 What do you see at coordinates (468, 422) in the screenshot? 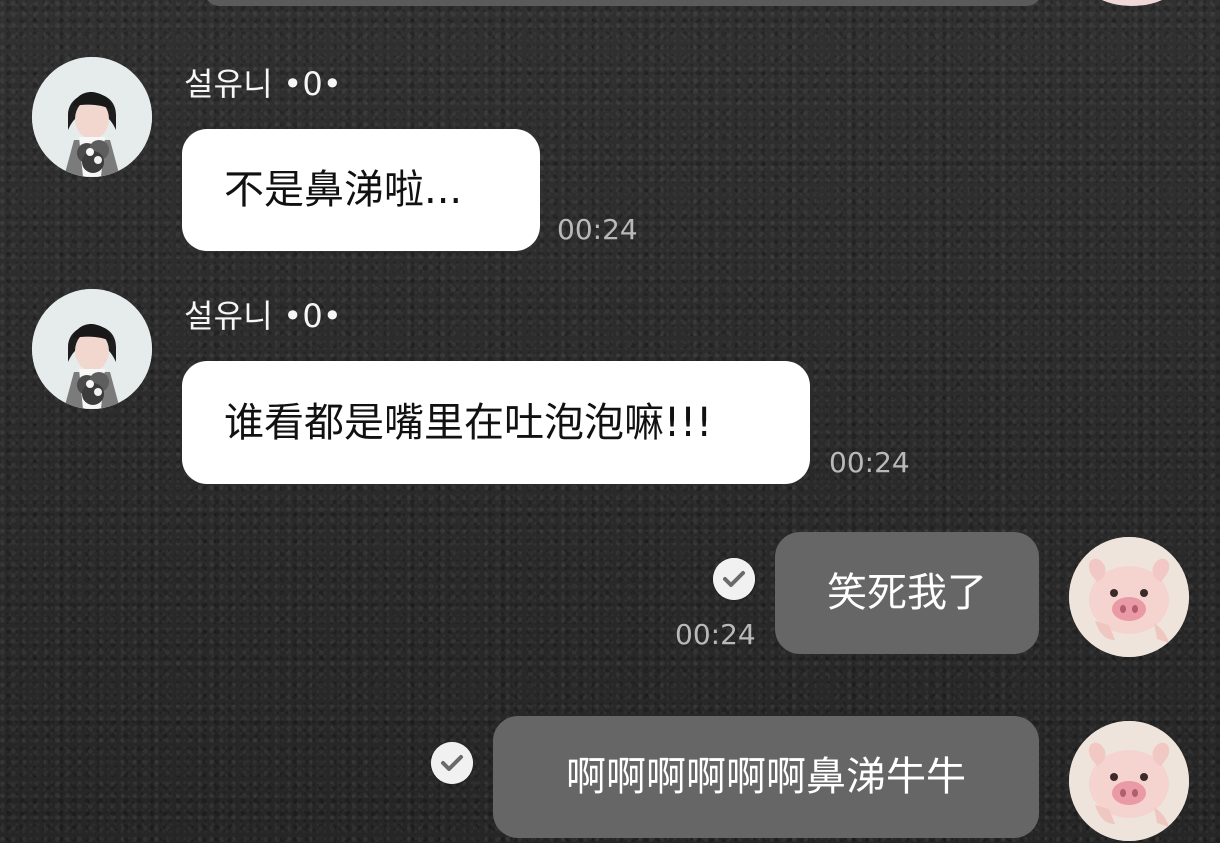
I see `message-text: 谁看都是嘴里在吐泡泡嘛!!!` at bounding box center [468, 422].